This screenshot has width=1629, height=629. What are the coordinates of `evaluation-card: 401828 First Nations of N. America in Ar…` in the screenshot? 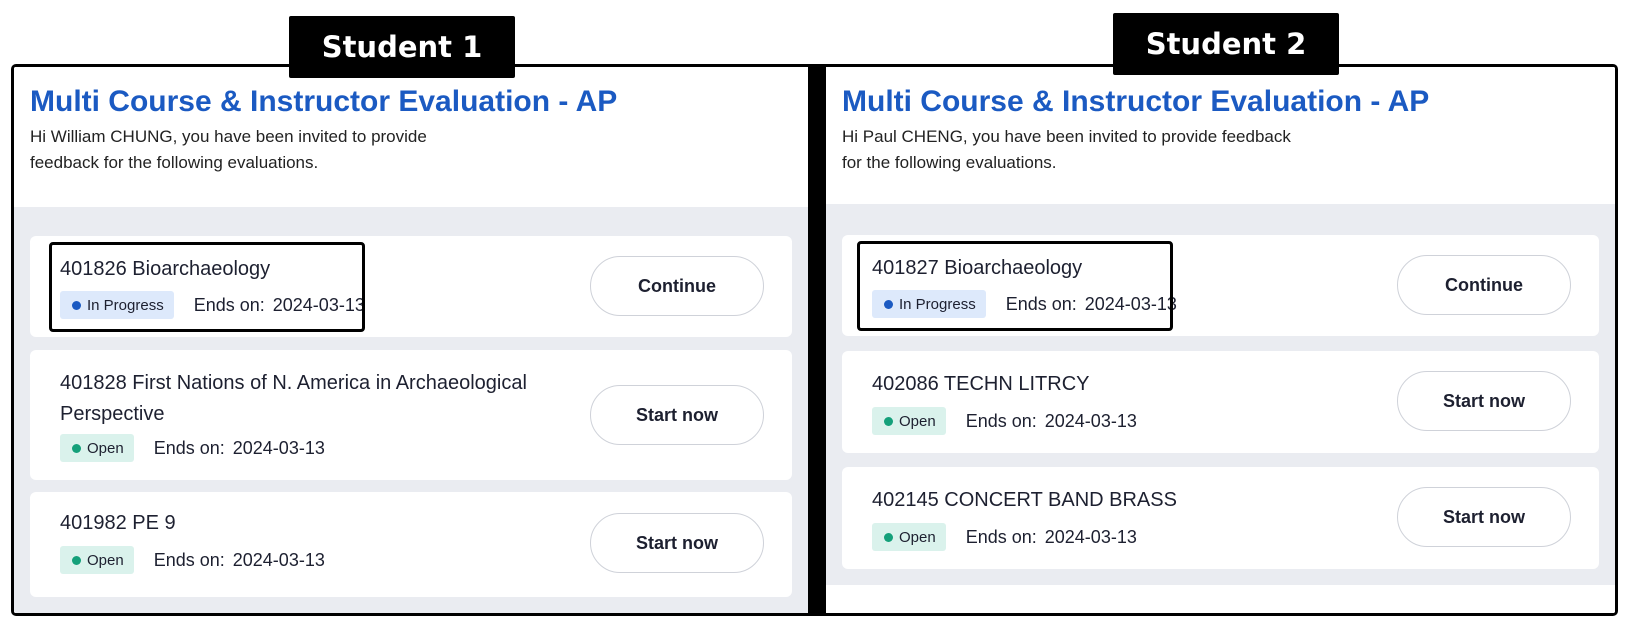 It's located at (411, 415).